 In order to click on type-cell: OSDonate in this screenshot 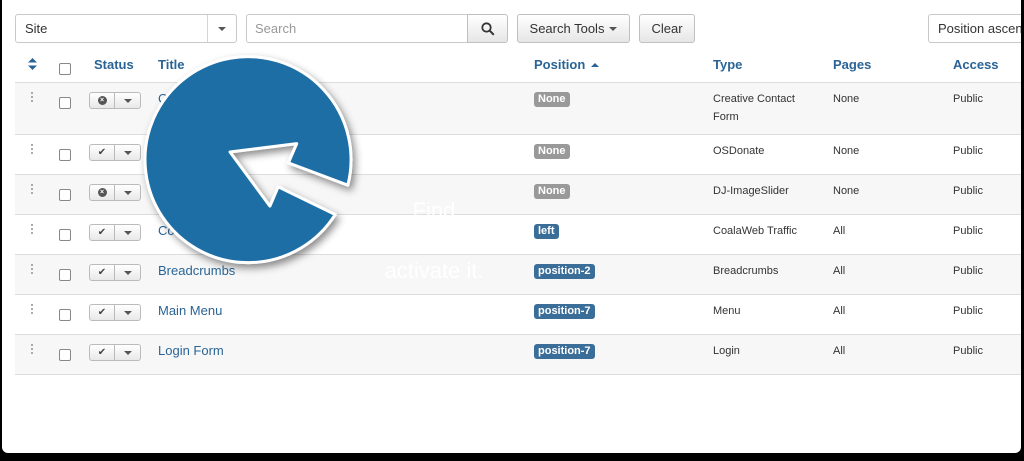, I will do `click(739, 151)`.